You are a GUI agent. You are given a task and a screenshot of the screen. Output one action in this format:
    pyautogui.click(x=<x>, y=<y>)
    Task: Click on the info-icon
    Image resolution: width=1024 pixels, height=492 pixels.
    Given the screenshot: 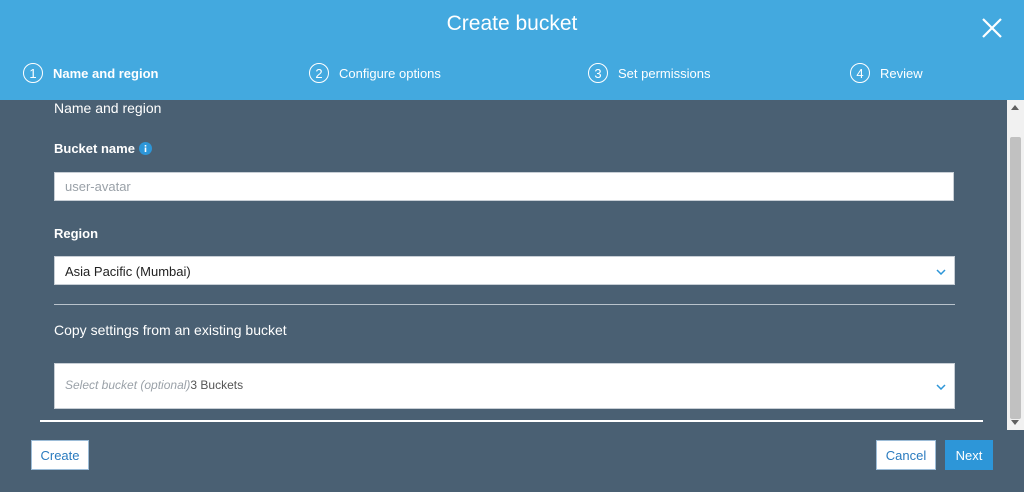 What is the action you would take?
    pyautogui.click(x=145, y=148)
    